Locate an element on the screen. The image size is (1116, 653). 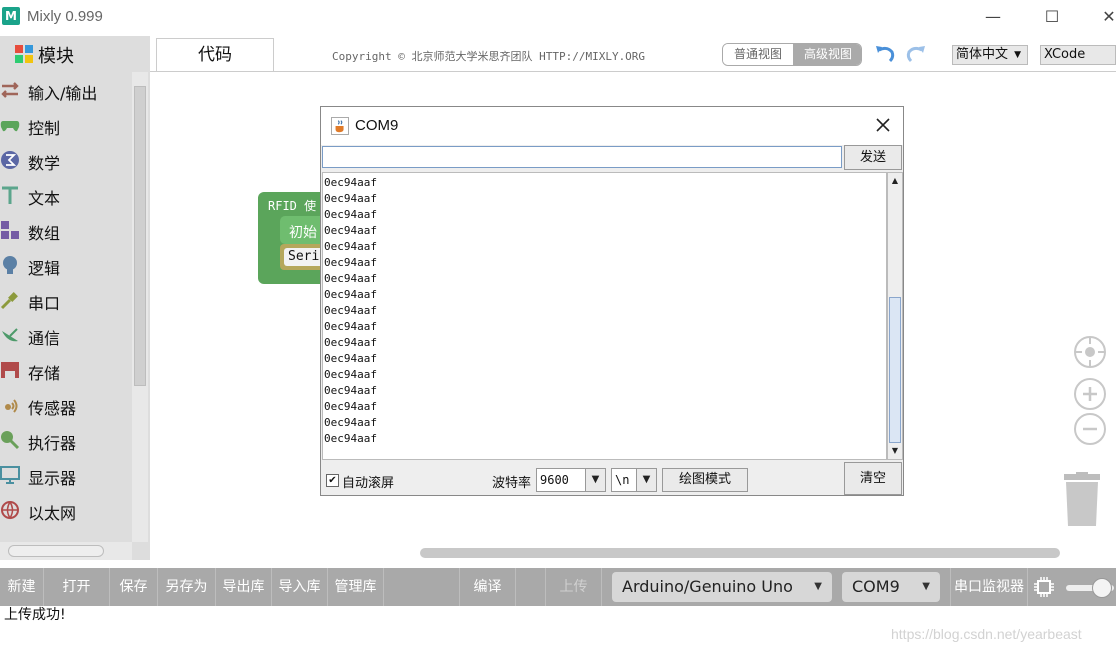
workspace-horizontal-scrollbar is located at coordinates (740, 553).